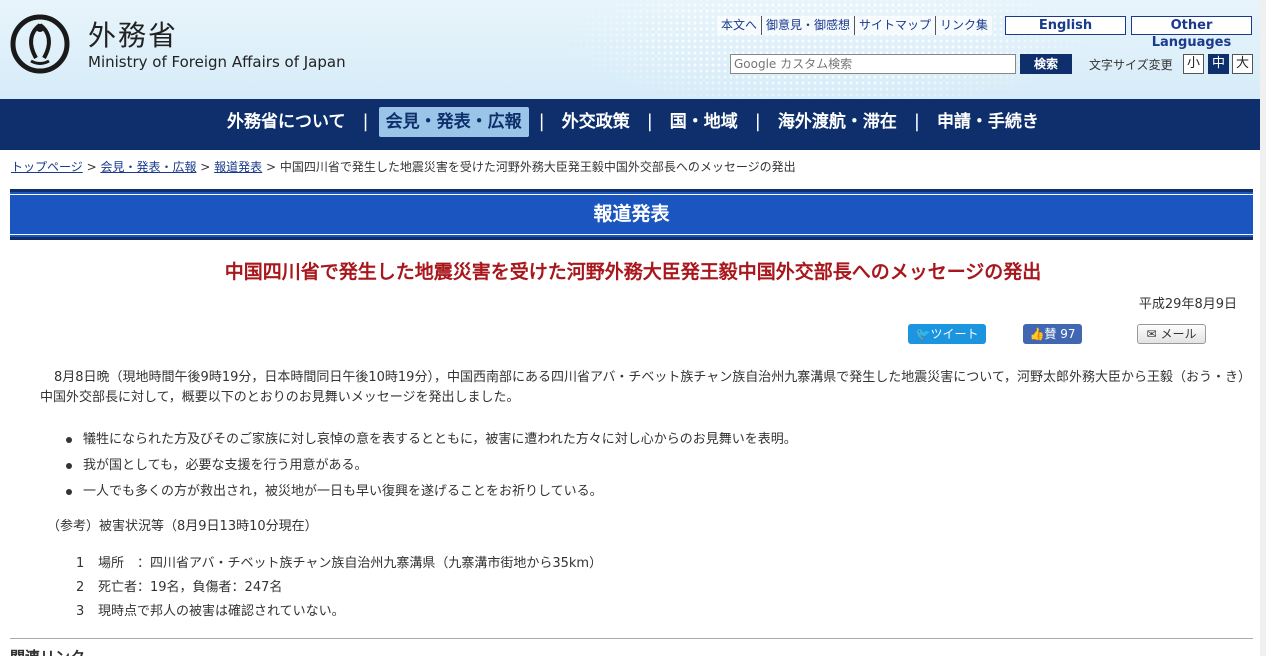  Describe the element at coordinates (217, 62) in the screenshot. I see `logo-text-en: Ministry of Foreign Affairs of Japan` at that location.